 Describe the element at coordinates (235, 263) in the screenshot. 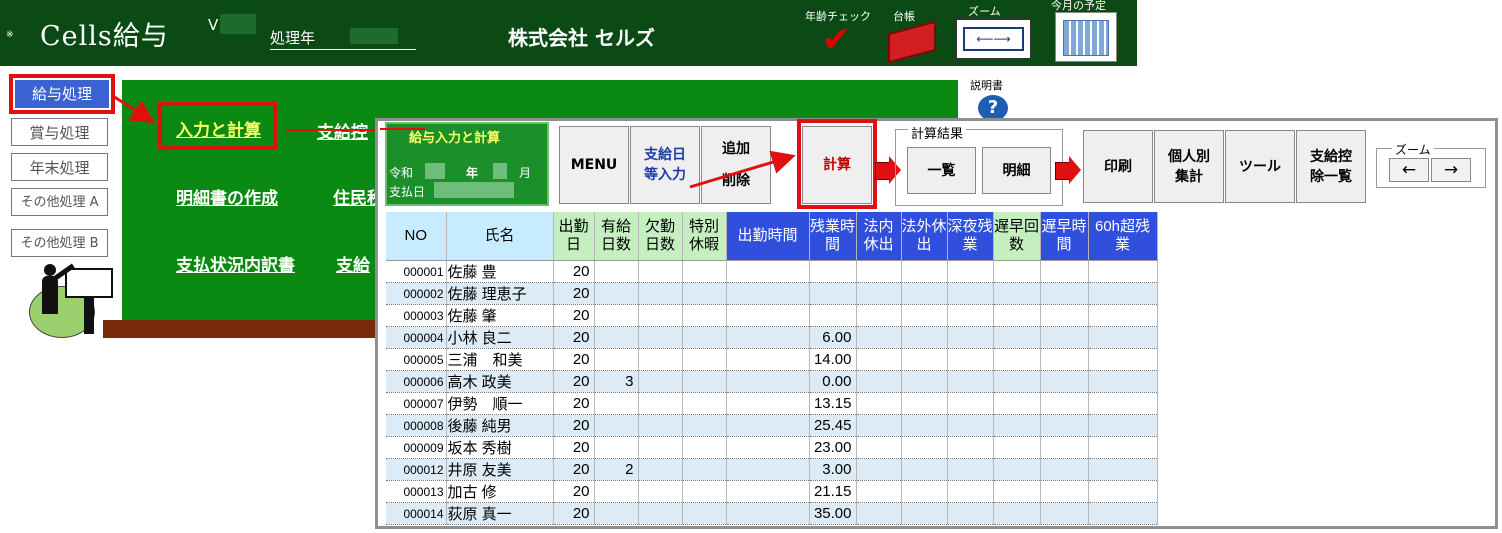

I see `link-shiharai-jokyo: 支払状況内訳書` at that location.